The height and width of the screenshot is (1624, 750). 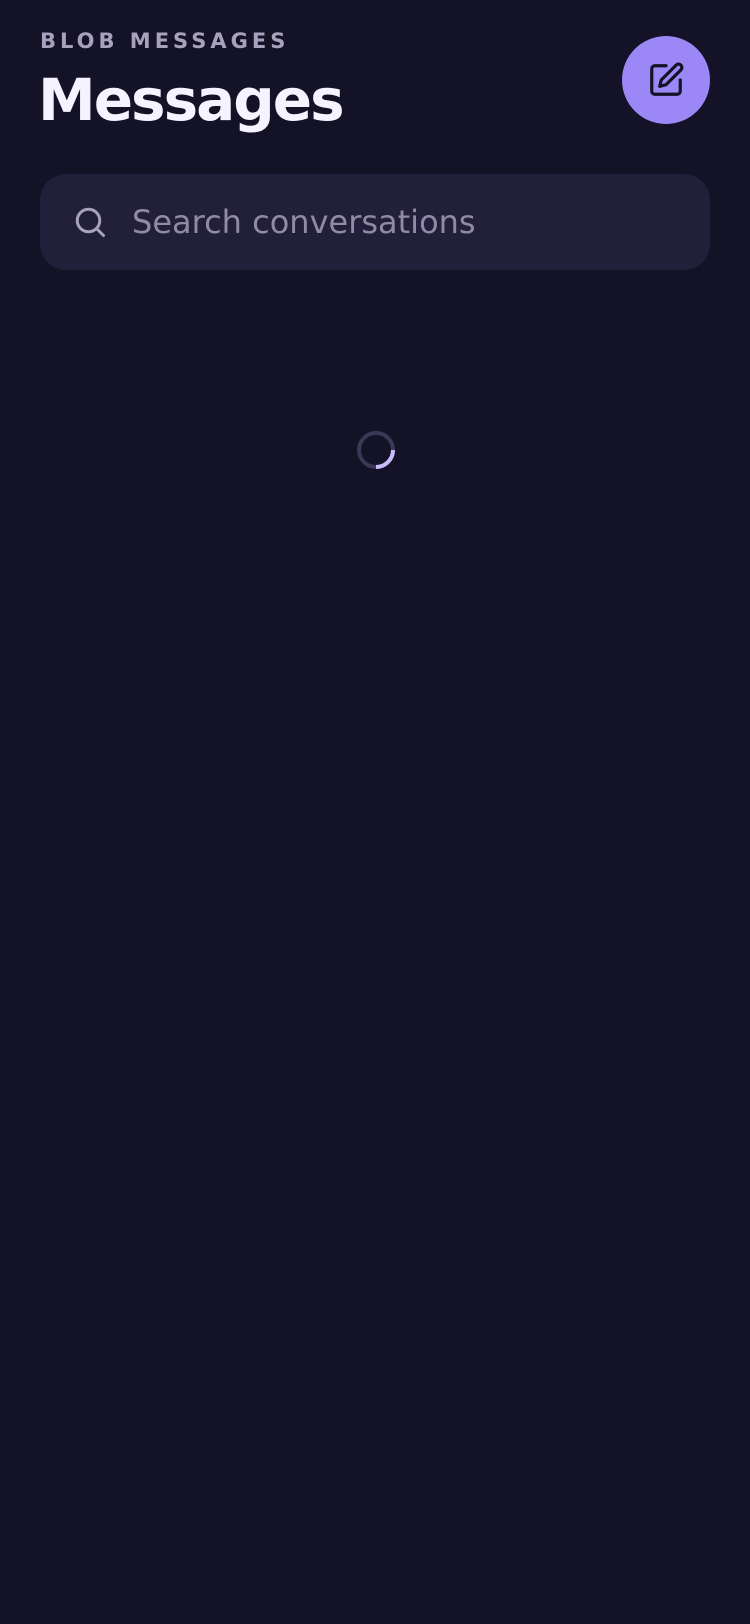 What do you see at coordinates (90, 222) in the screenshot?
I see `search-icon` at bounding box center [90, 222].